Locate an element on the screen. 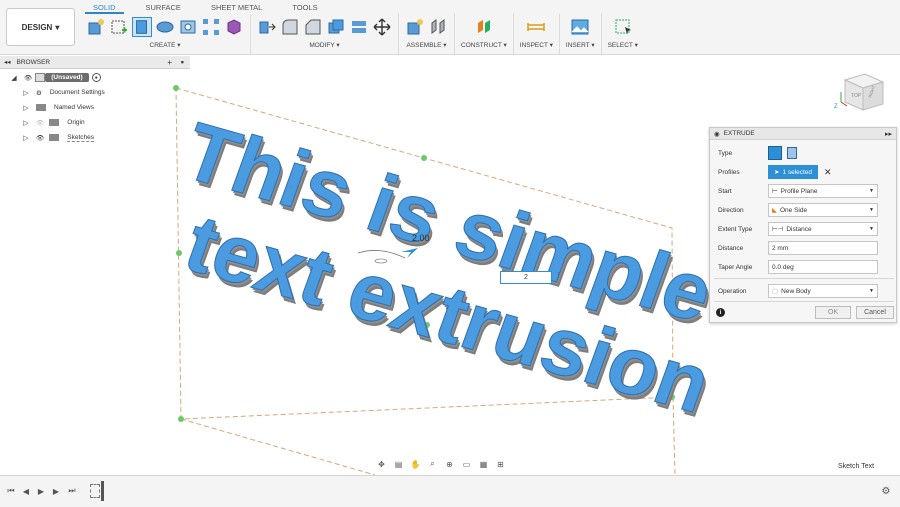  browser-root-label: (Unsaved) is located at coordinates (67, 77).